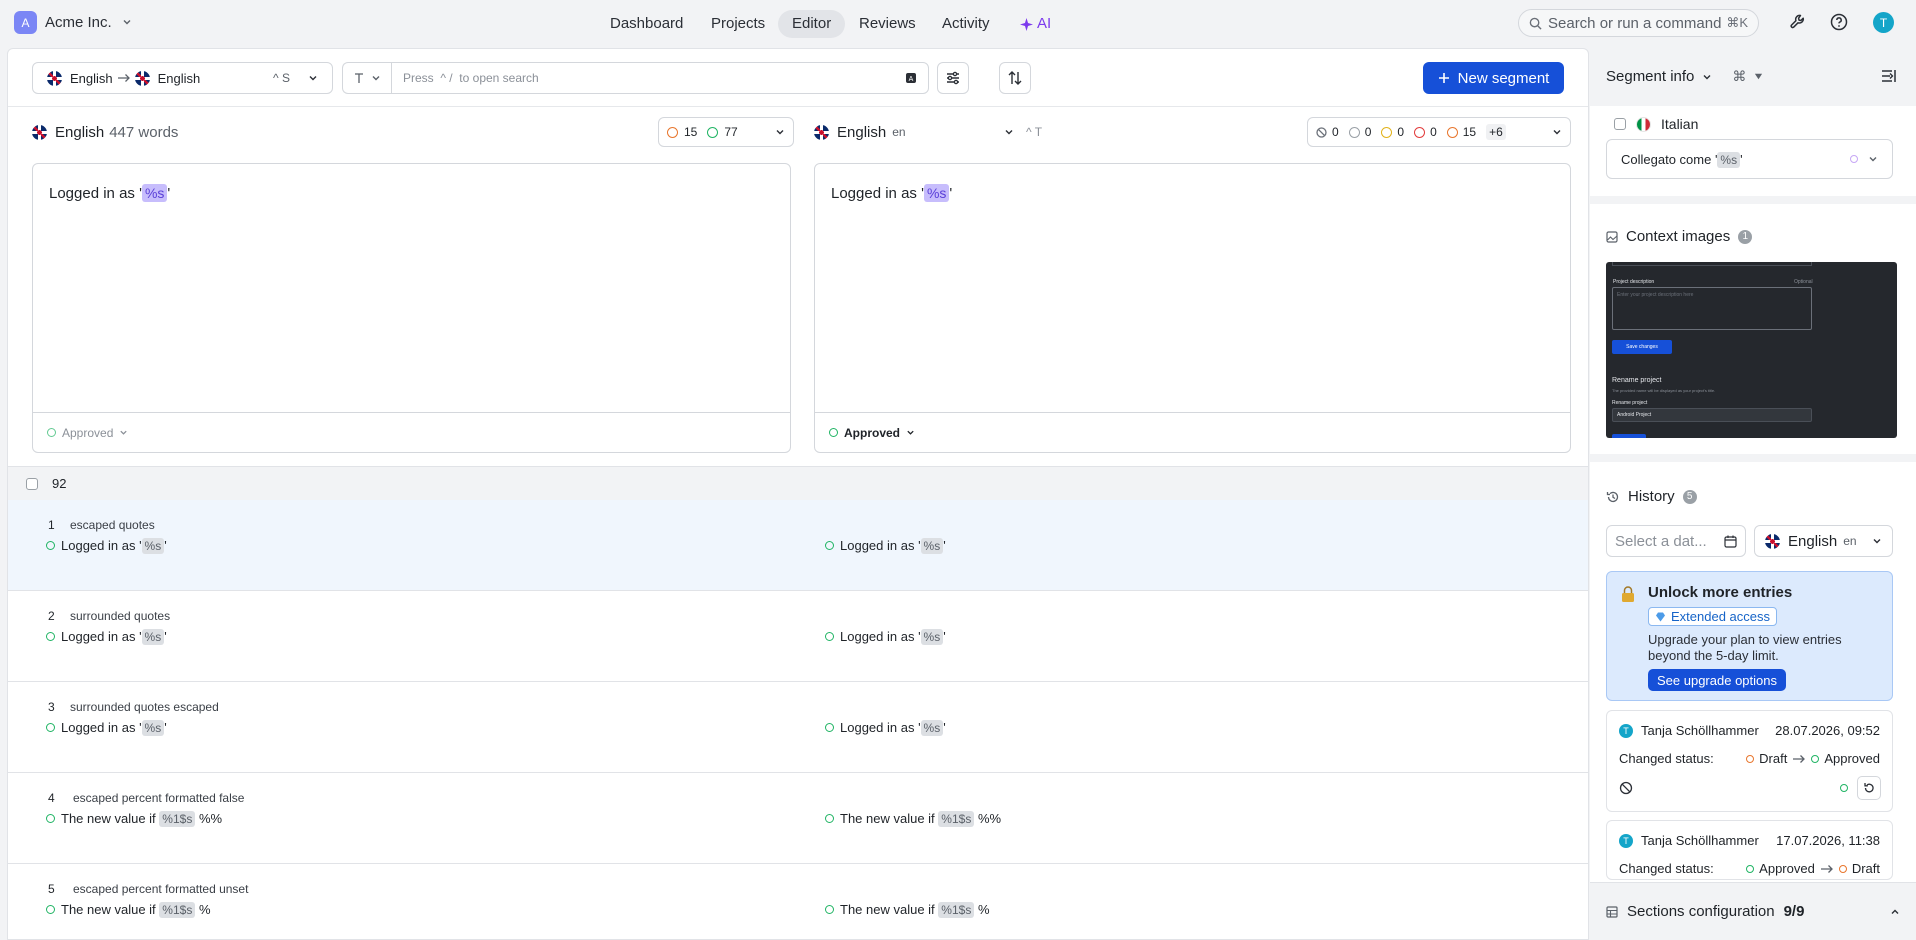 This screenshot has width=1916, height=940. Describe the element at coordinates (1749, 159) in the screenshot. I see `italian-translation-field: Collegato come ' %s '` at that location.